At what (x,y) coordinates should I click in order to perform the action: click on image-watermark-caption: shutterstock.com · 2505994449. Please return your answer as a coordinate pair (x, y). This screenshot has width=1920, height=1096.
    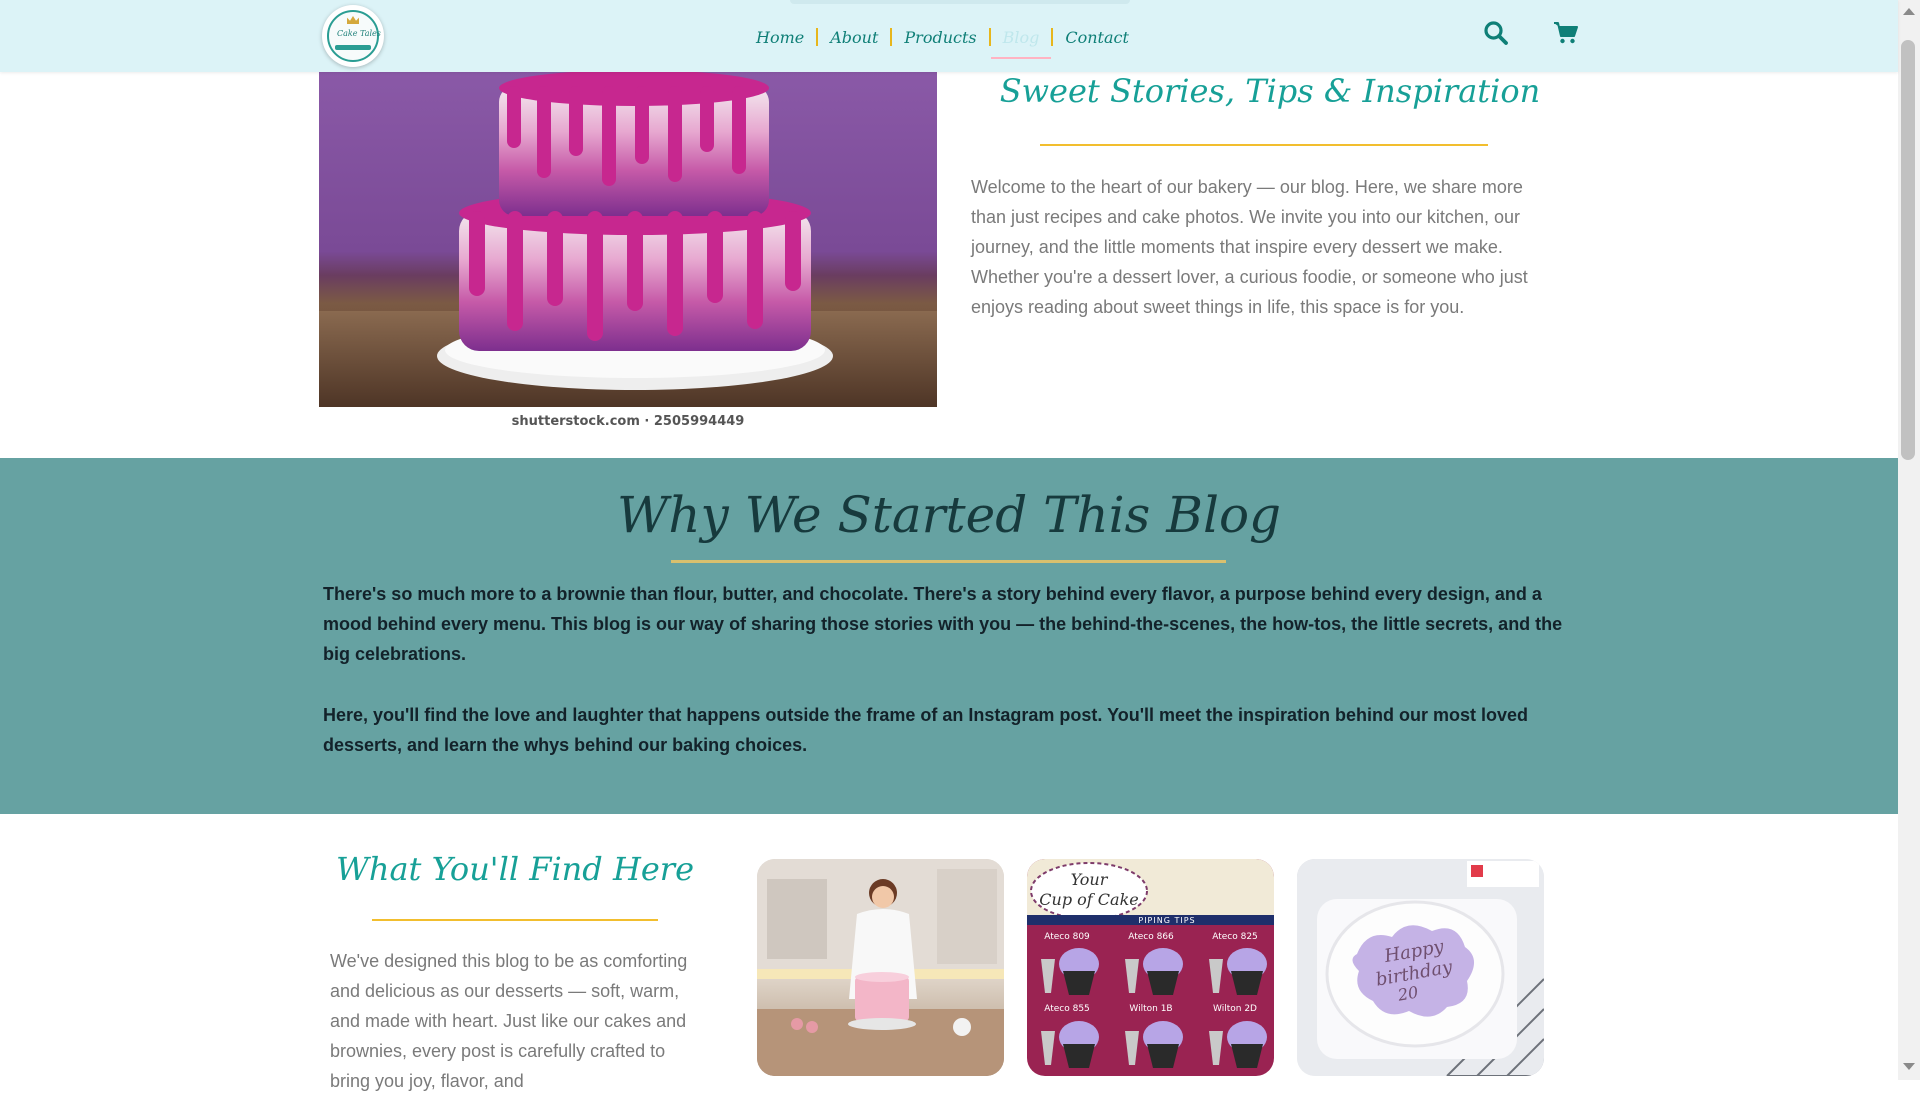
    Looking at the image, I should click on (628, 420).